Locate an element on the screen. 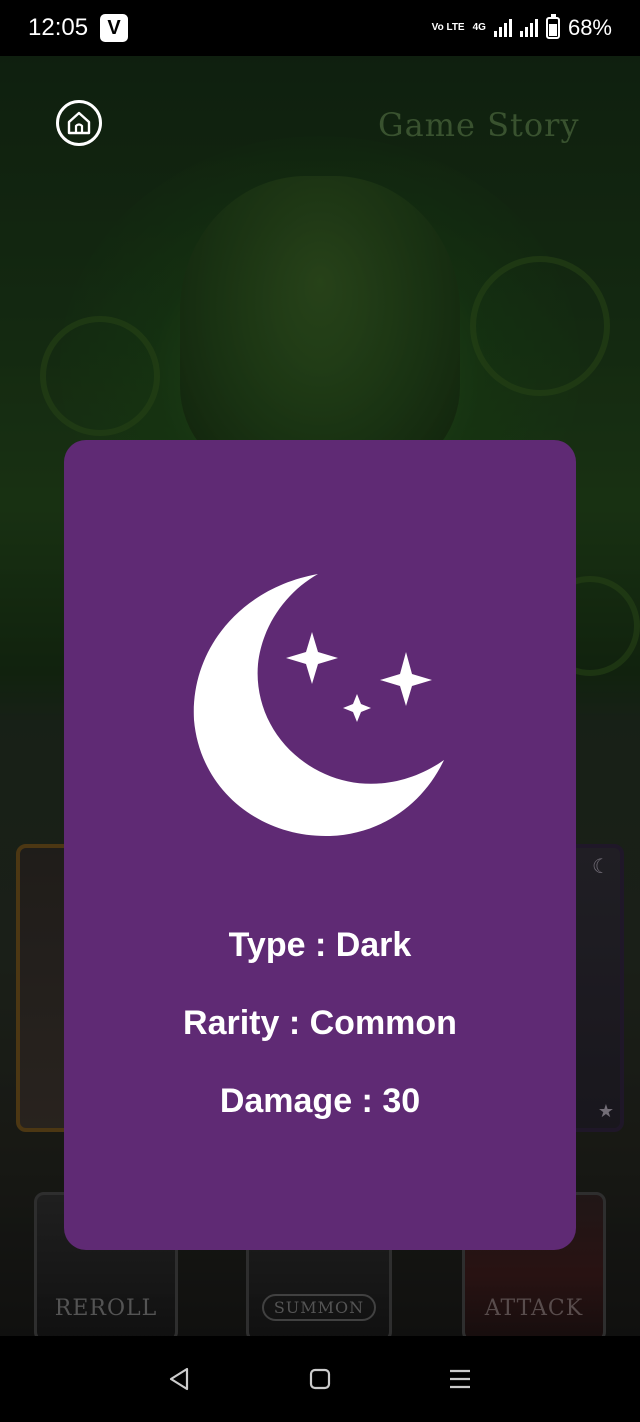  square-icon is located at coordinates (320, 1379).